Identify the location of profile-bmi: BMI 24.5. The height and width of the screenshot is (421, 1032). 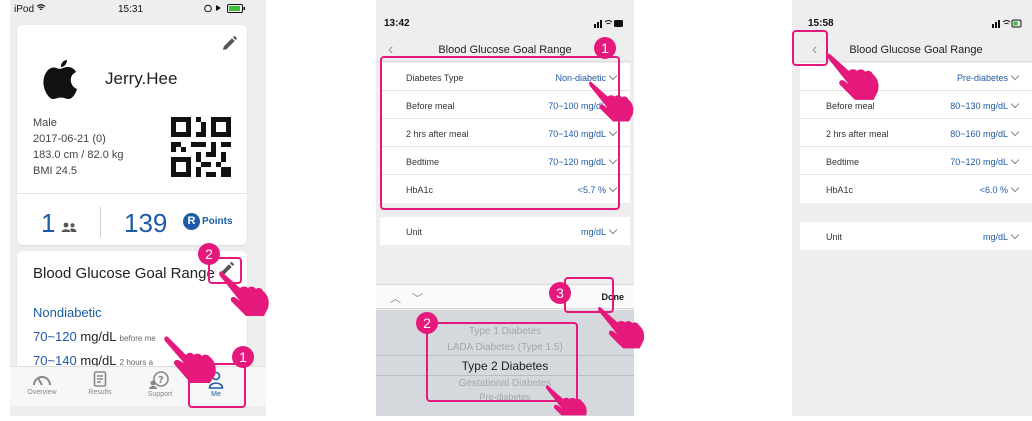
(55, 171).